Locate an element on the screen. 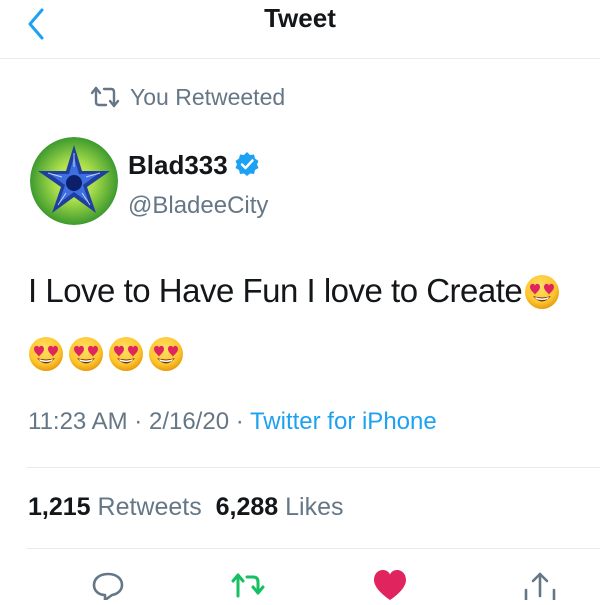  page-title: Tweet is located at coordinates (300, 18).